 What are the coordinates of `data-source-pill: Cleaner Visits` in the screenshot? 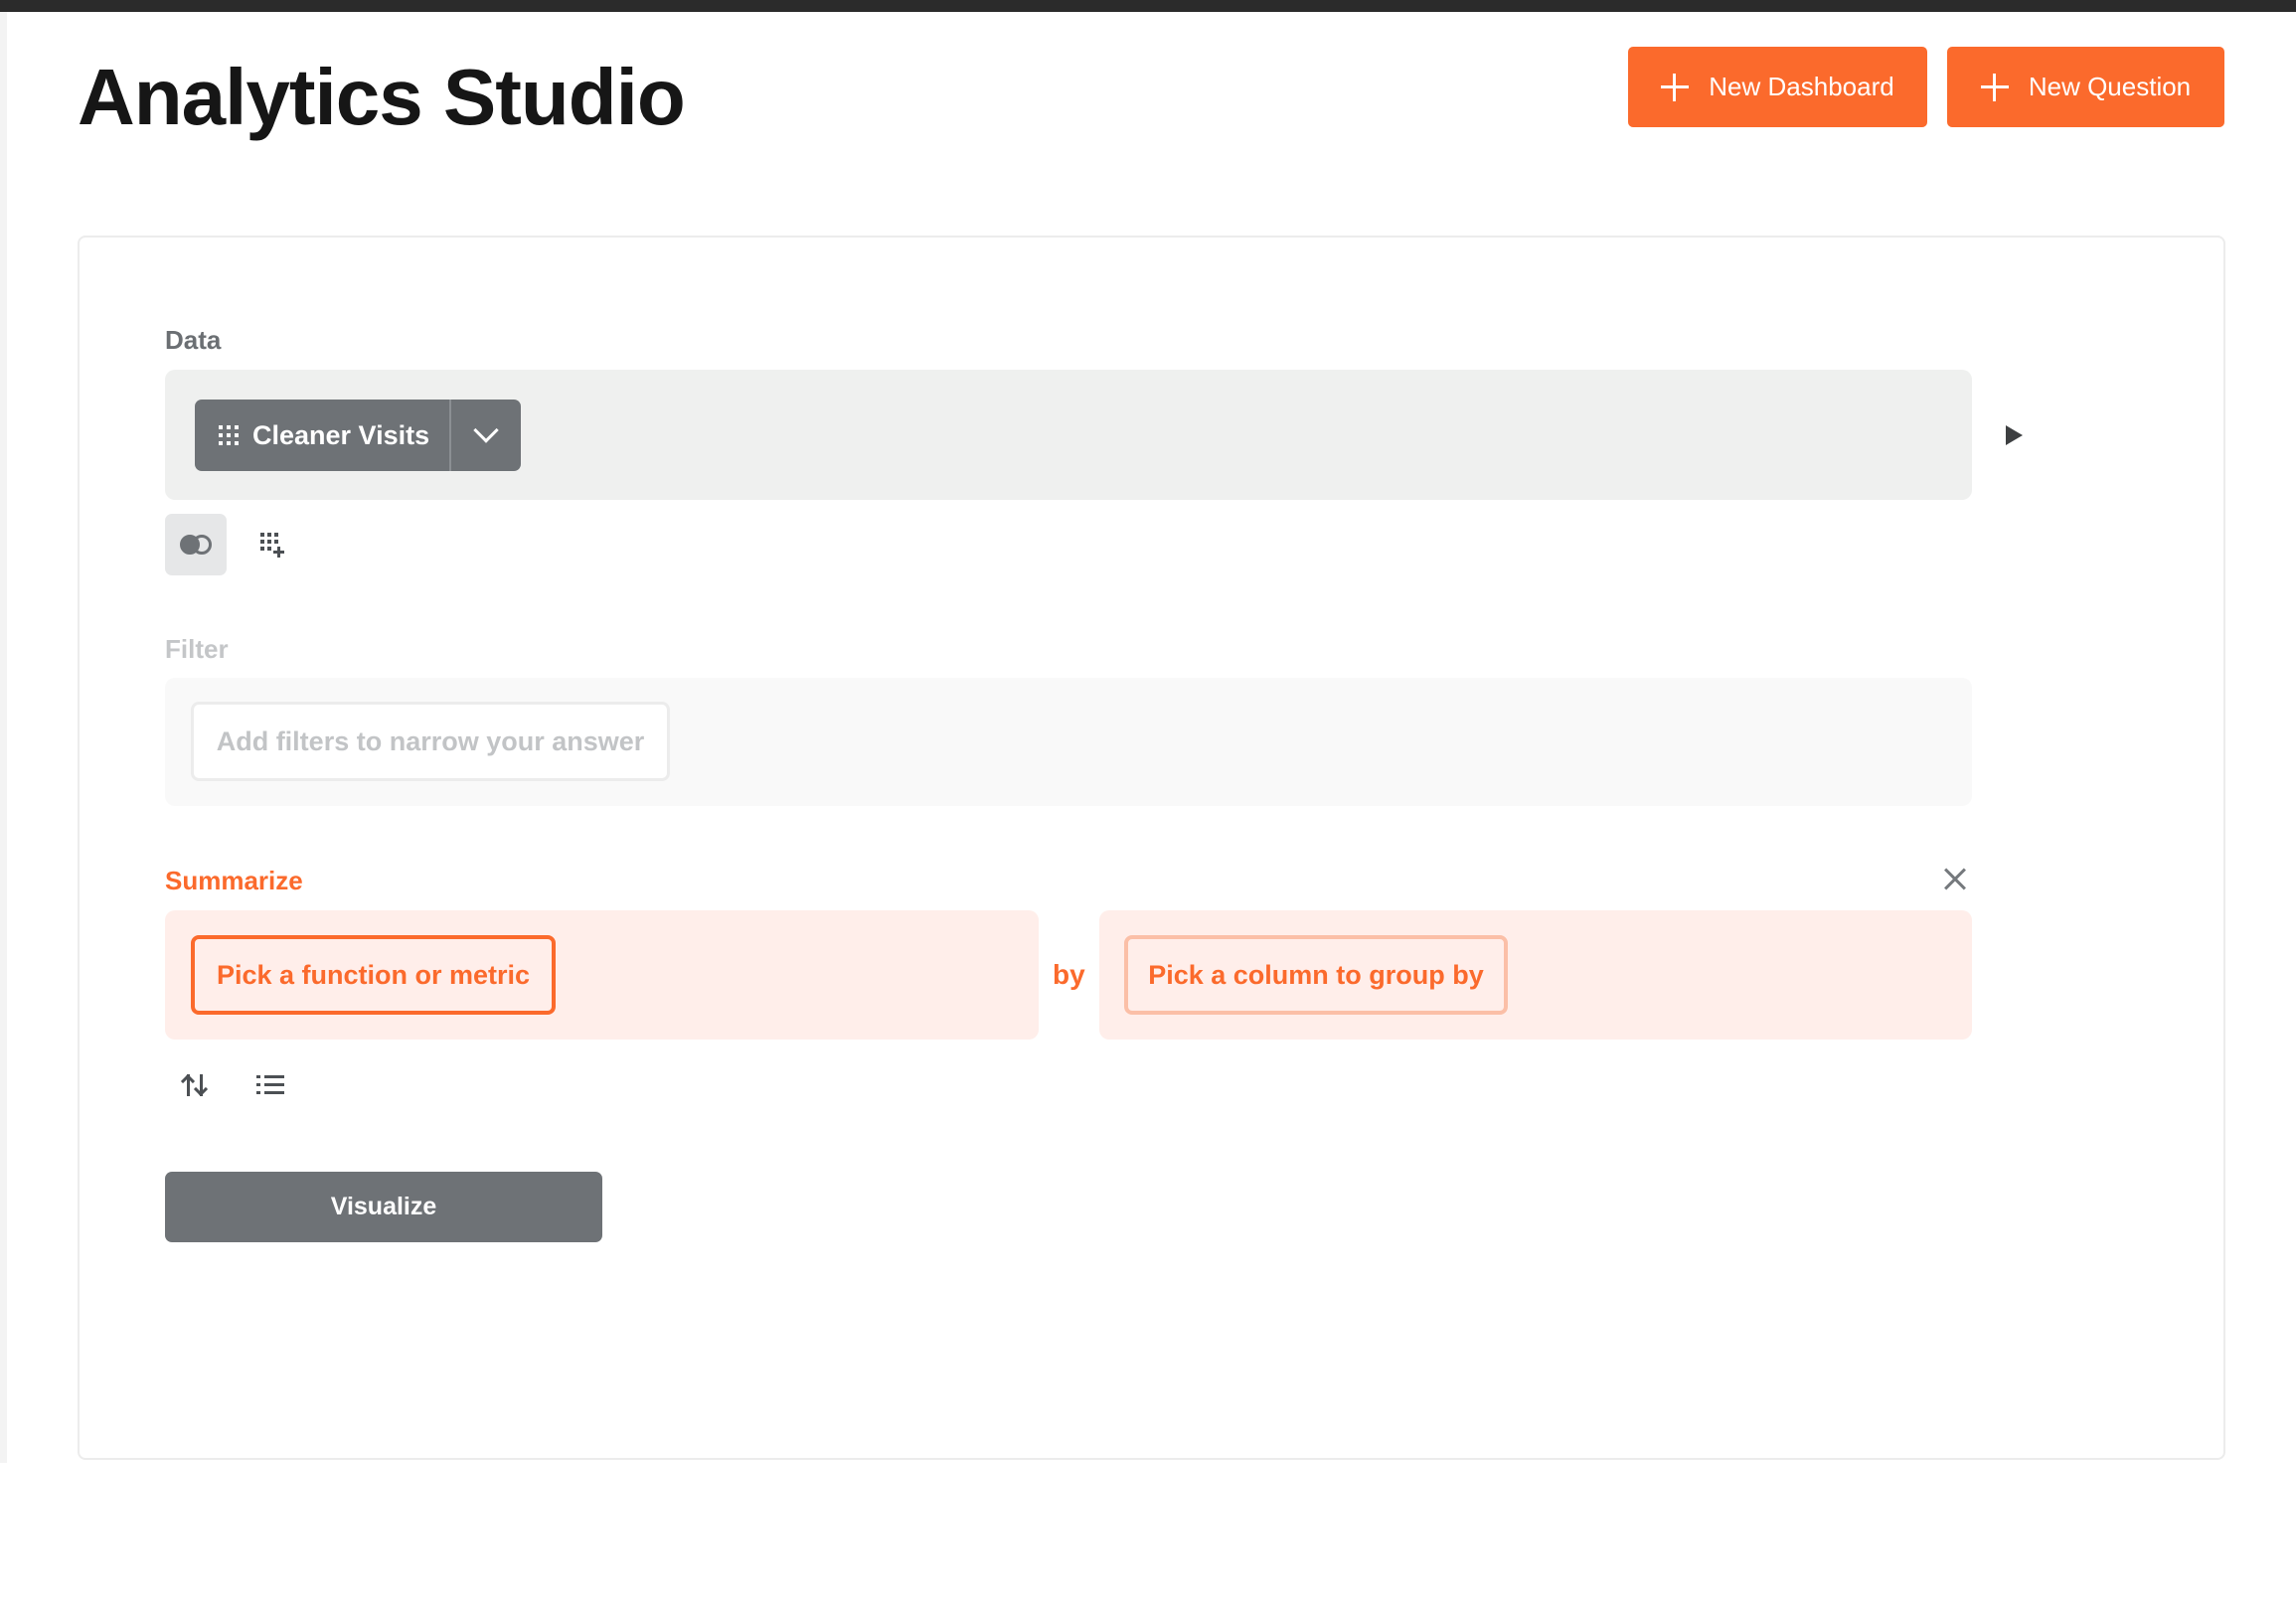 It's located at (358, 435).